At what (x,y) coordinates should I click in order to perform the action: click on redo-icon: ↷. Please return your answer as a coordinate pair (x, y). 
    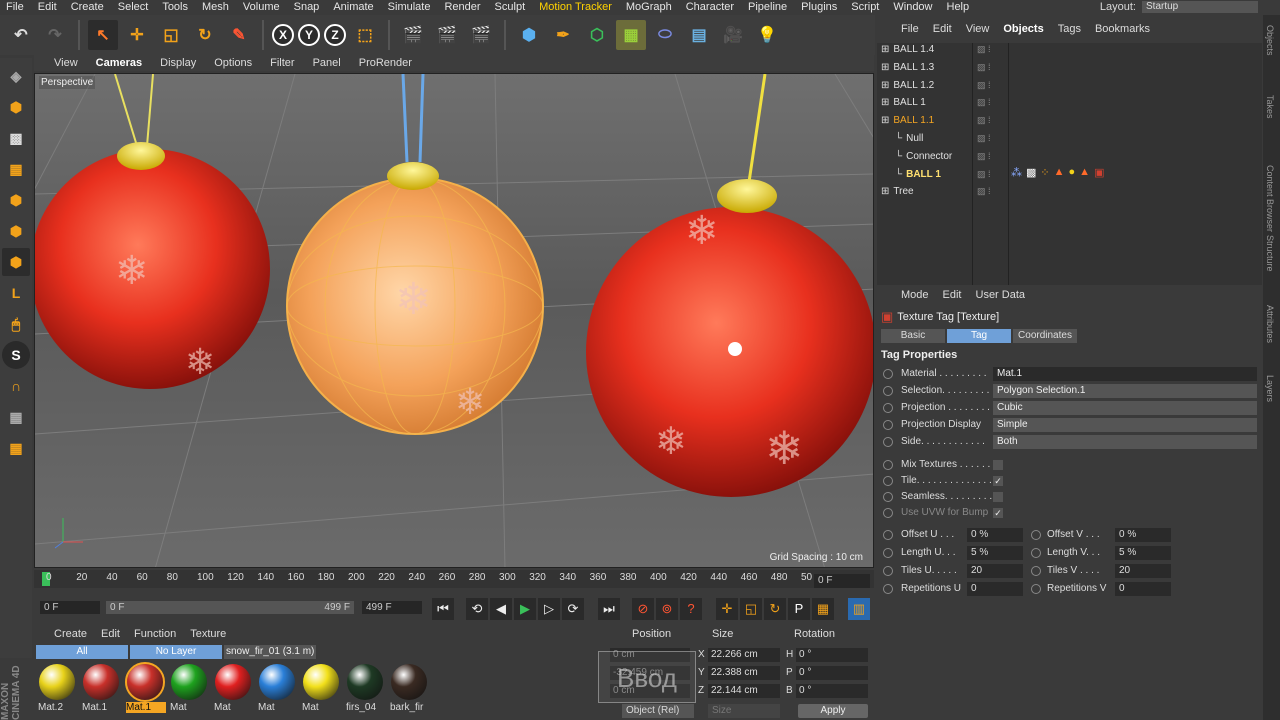
    Looking at the image, I should click on (55, 35).